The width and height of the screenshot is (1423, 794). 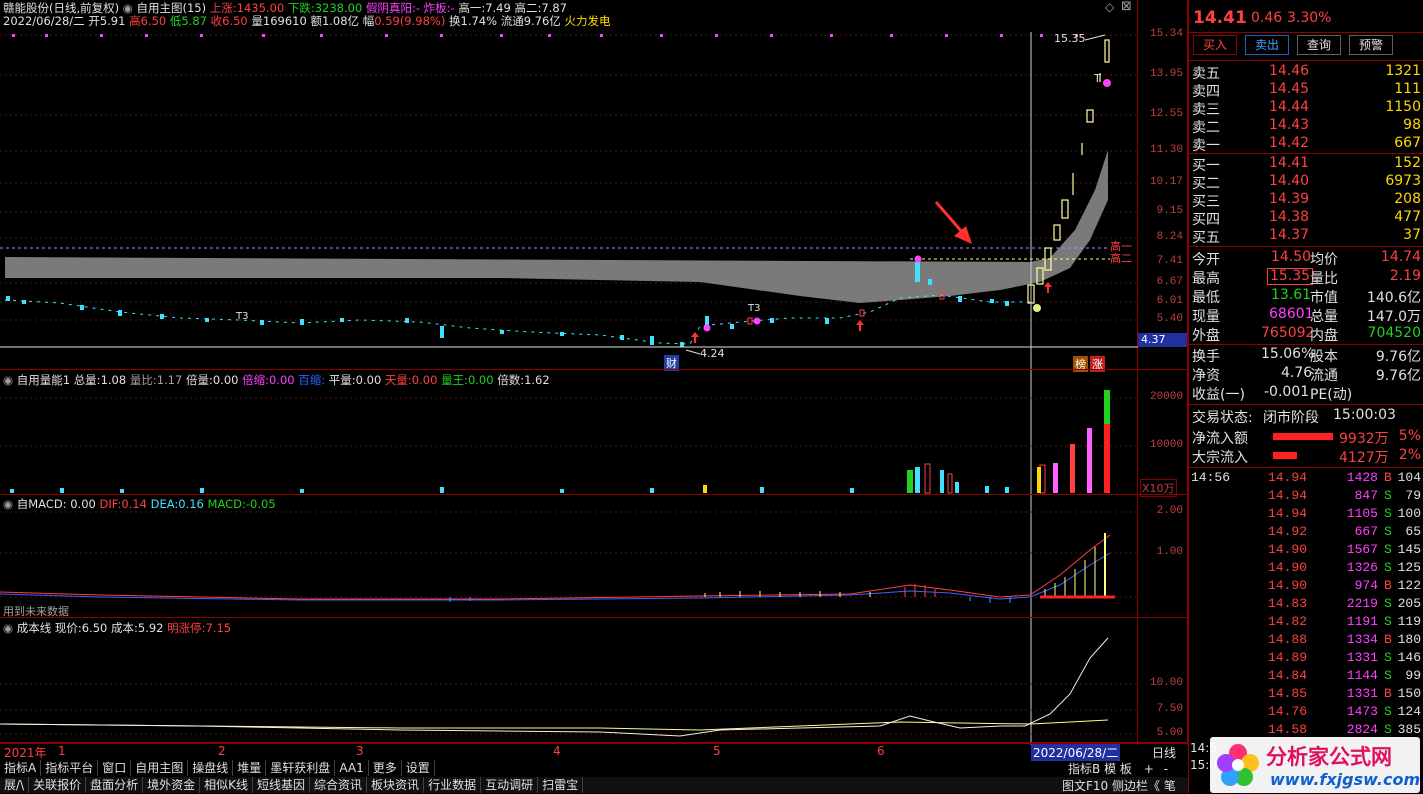 I want to click on tab-analysis: 盘面分析, so click(x=115, y=785).